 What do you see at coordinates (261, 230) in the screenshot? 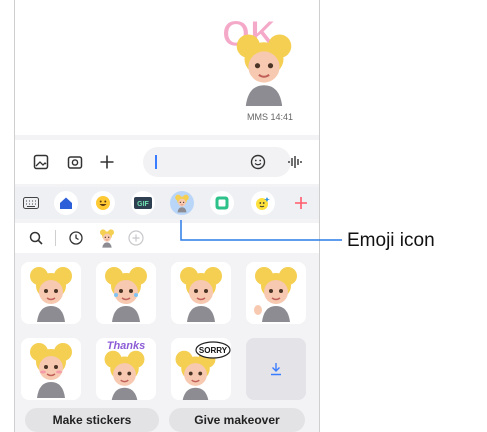
I see `callout-leader-line` at bounding box center [261, 230].